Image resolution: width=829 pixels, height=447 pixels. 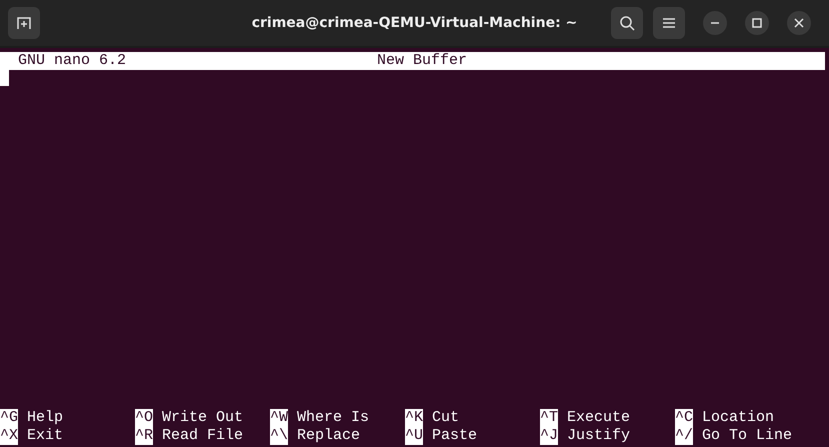 I want to click on shortcut-label: Where Is, so click(x=333, y=418).